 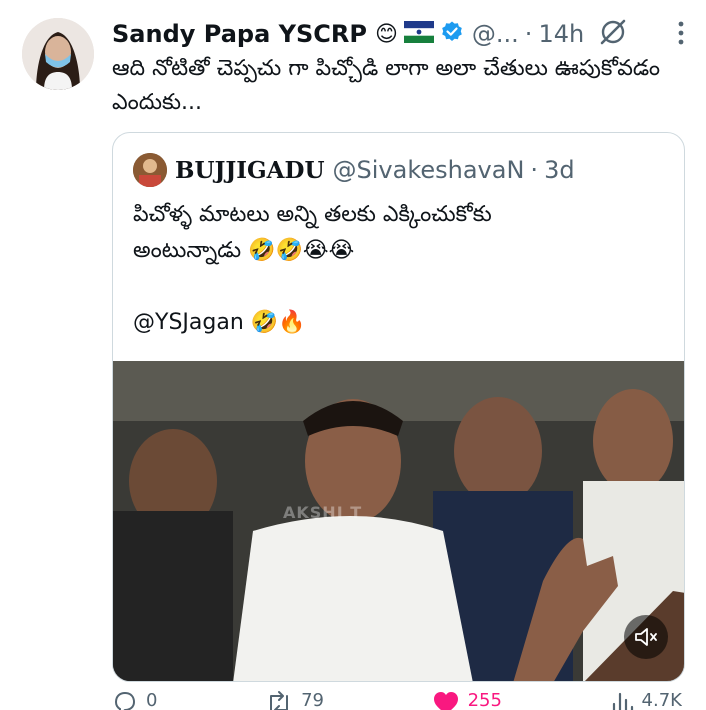 I want to click on like-icon, so click(x=446, y=700).